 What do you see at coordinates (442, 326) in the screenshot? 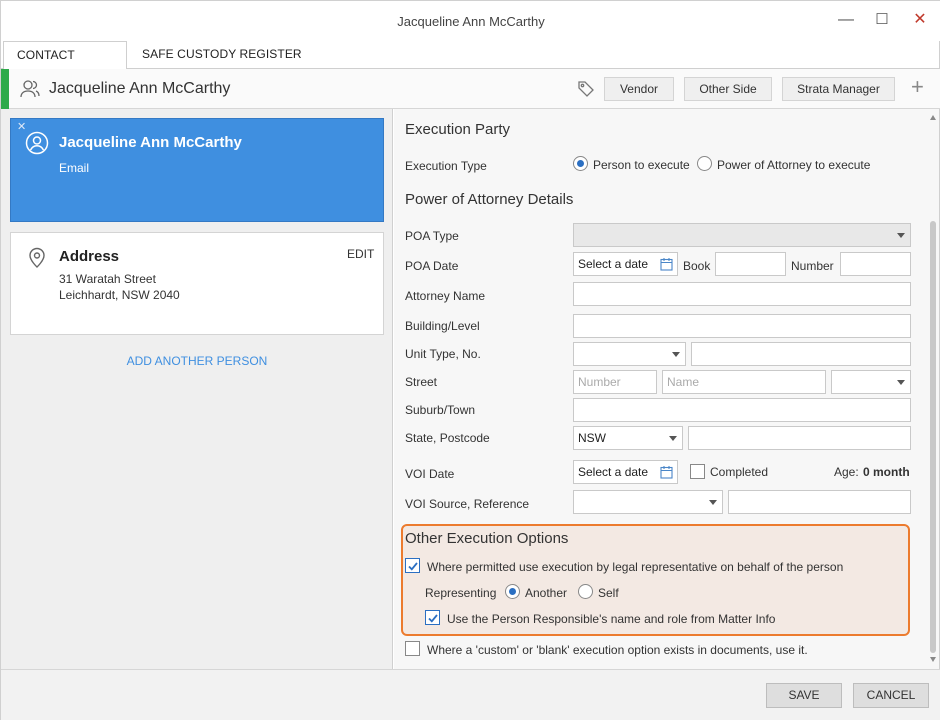
I see `building-level-label: Building/Level` at bounding box center [442, 326].